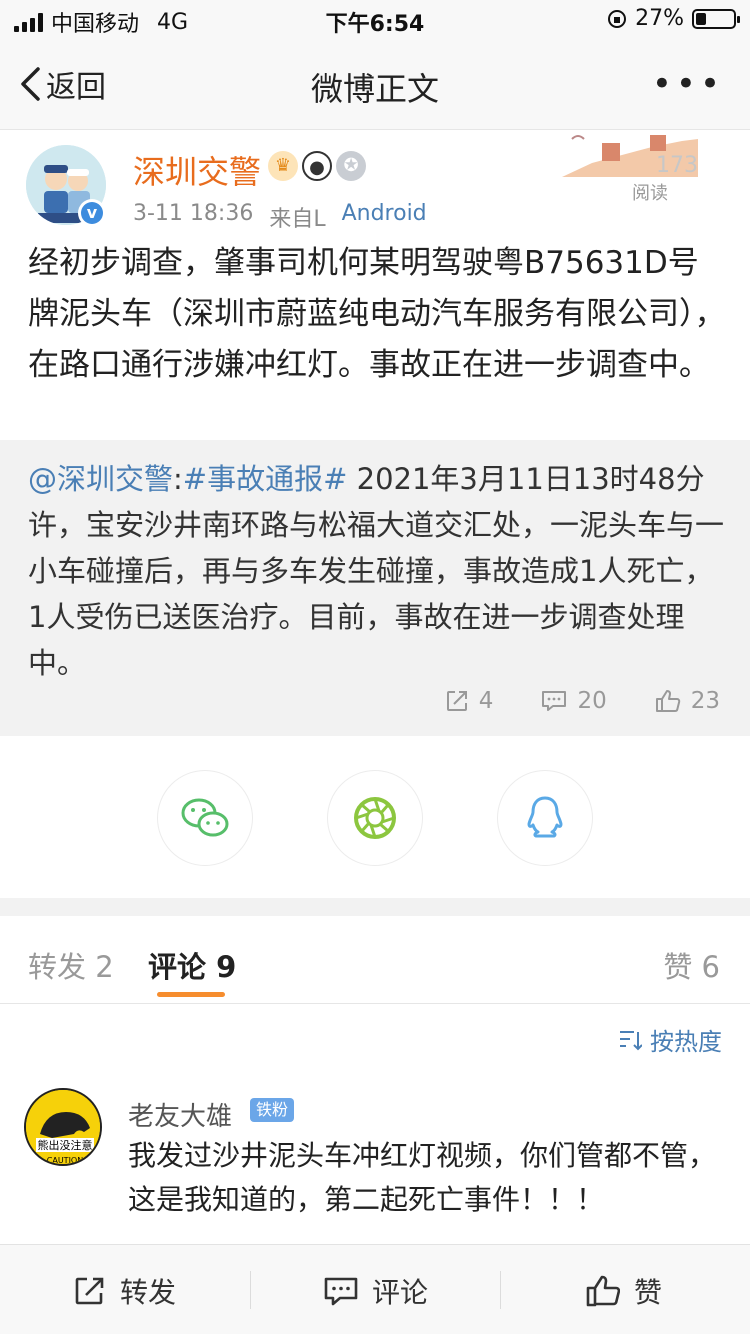 This screenshot has height=1334, width=750. I want to click on panda-icon: ●, so click(317, 166).